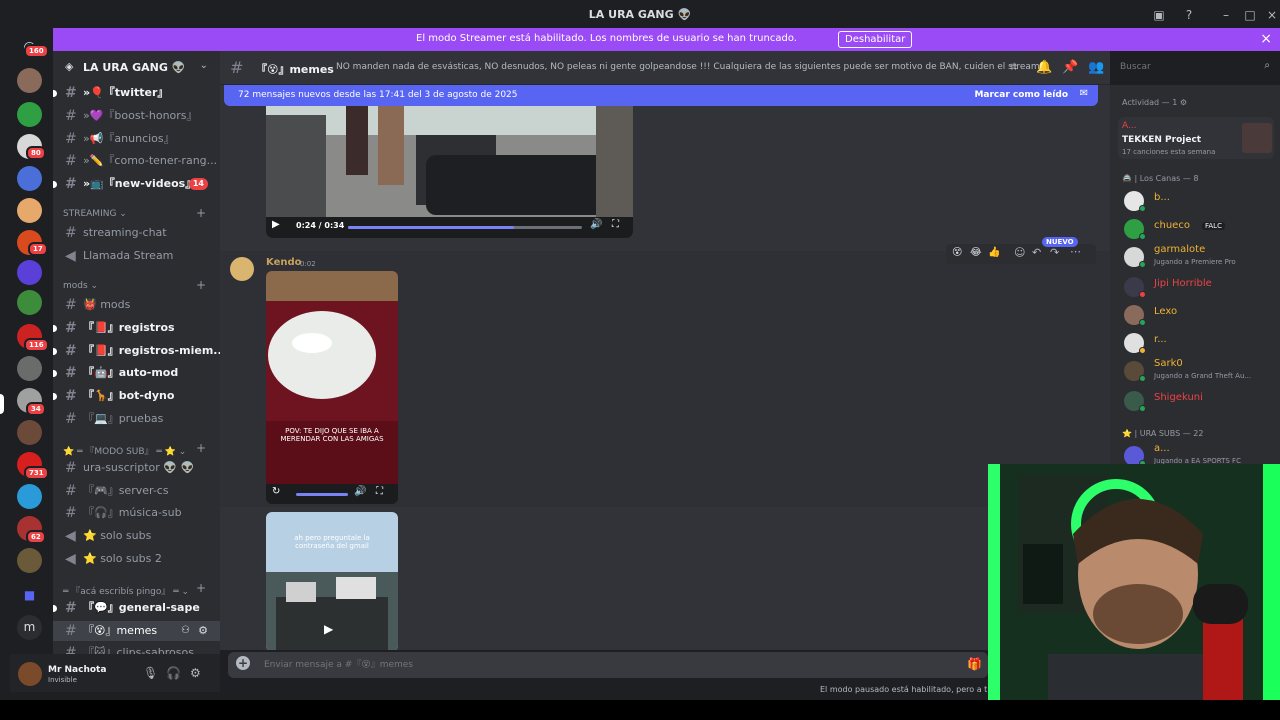 This screenshot has height=720, width=1280. I want to click on reply-icon: ↶, so click(1036, 252).